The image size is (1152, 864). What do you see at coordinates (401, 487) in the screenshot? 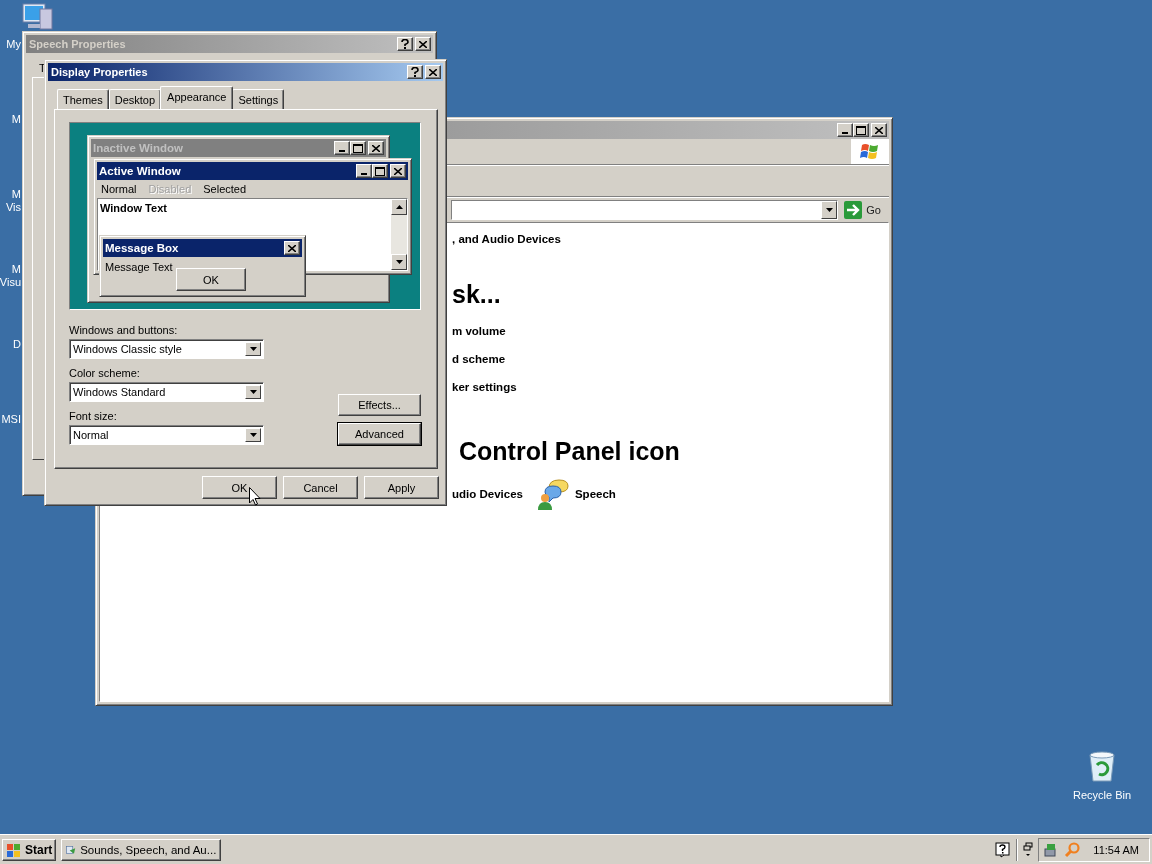
I see `dialog-button: Apply` at bounding box center [401, 487].